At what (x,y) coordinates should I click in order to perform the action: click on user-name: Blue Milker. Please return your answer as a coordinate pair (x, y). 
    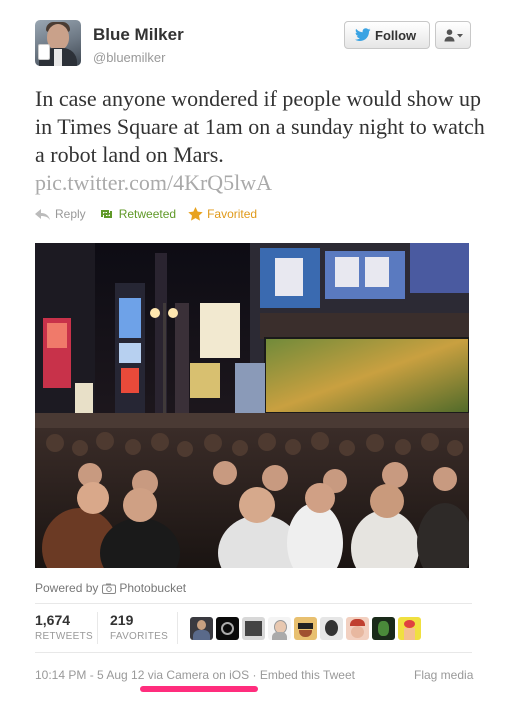
    Looking at the image, I should click on (138, 35).